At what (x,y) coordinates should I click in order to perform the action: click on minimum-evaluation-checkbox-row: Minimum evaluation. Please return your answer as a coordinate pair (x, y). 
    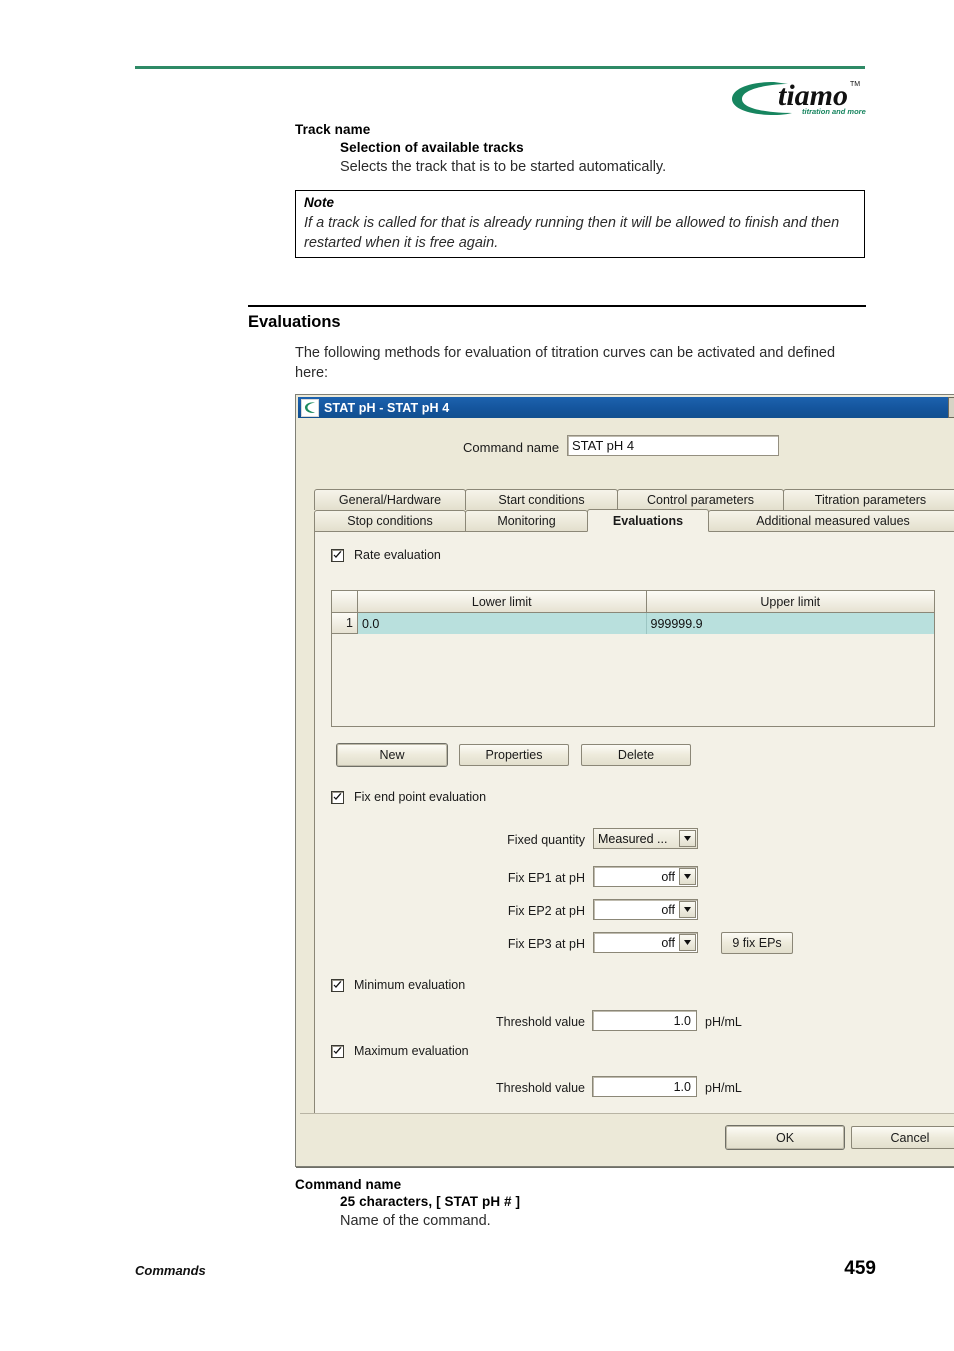
    Looking at the image, I should click on (398, 985).